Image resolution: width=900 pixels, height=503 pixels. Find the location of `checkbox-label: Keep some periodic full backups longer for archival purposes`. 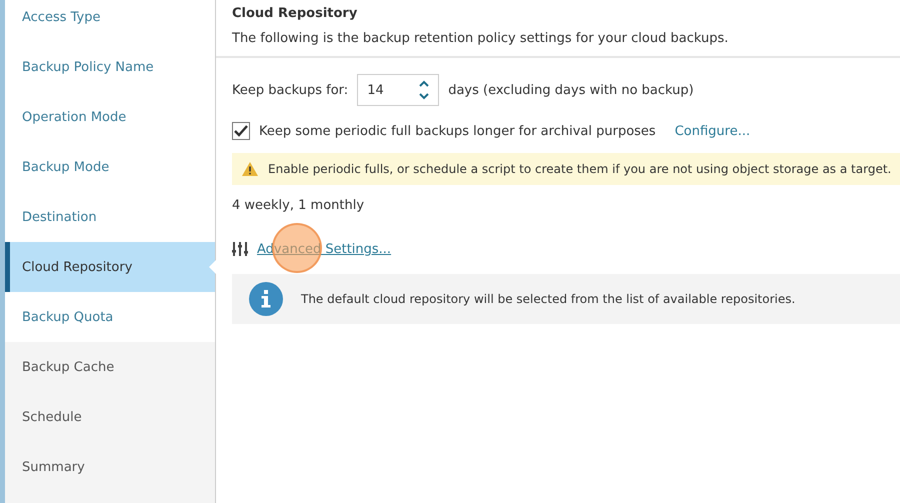

checkbox-label: Keep some periodic full backups longer for archival purposes is located at coordinates (457, 131).